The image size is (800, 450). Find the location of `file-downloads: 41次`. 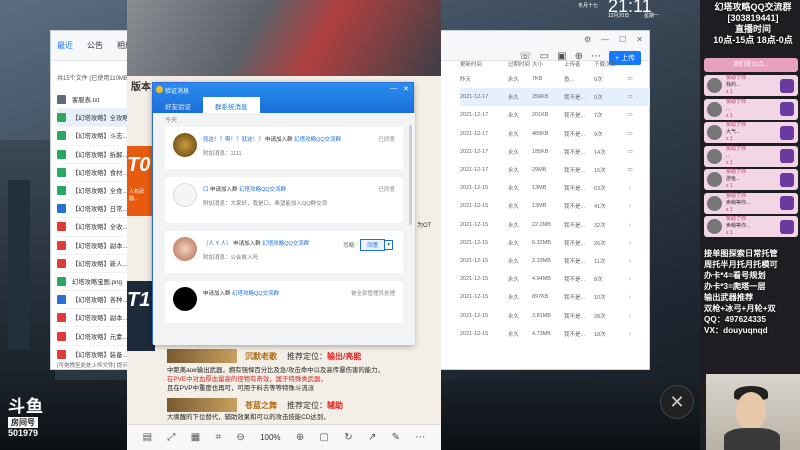

file-downloads: 41次 is located at coordinates (600, 207).